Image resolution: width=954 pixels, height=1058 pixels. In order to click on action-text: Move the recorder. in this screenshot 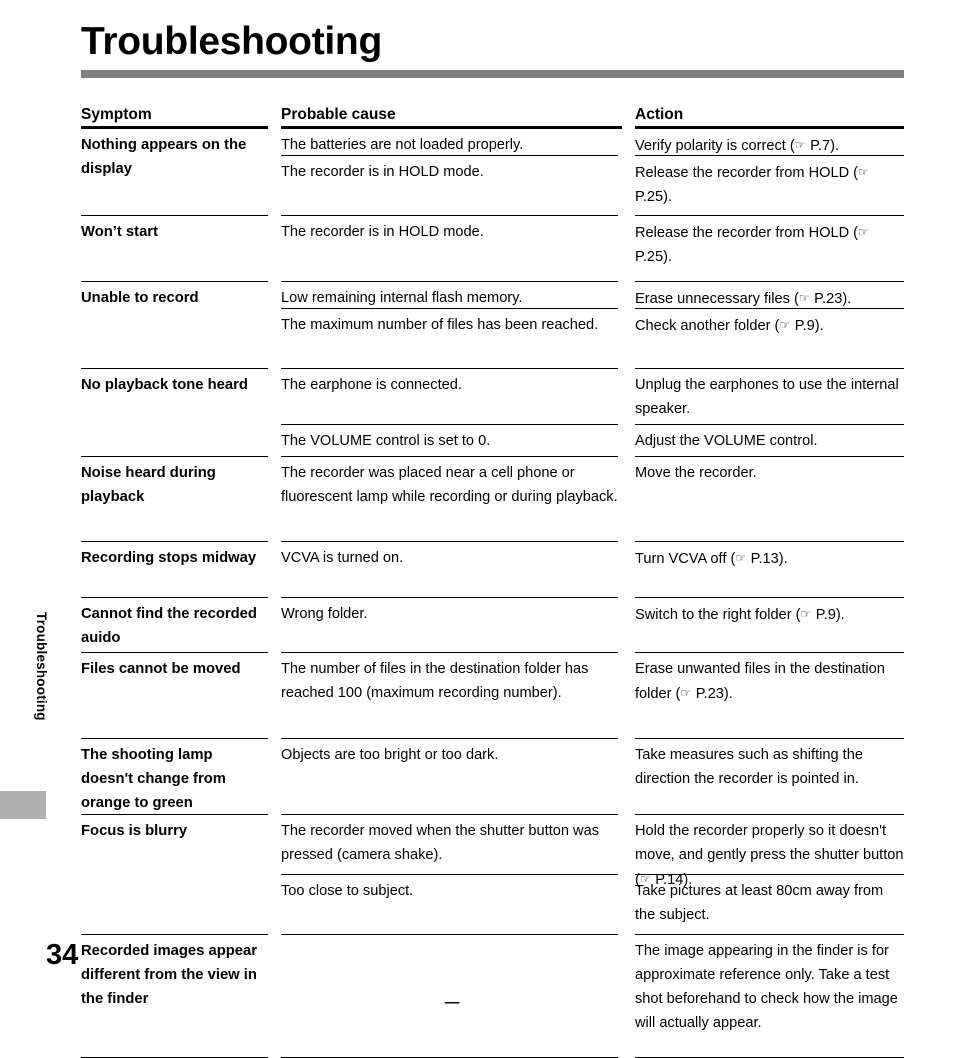, I will do `click(769, 500)`.